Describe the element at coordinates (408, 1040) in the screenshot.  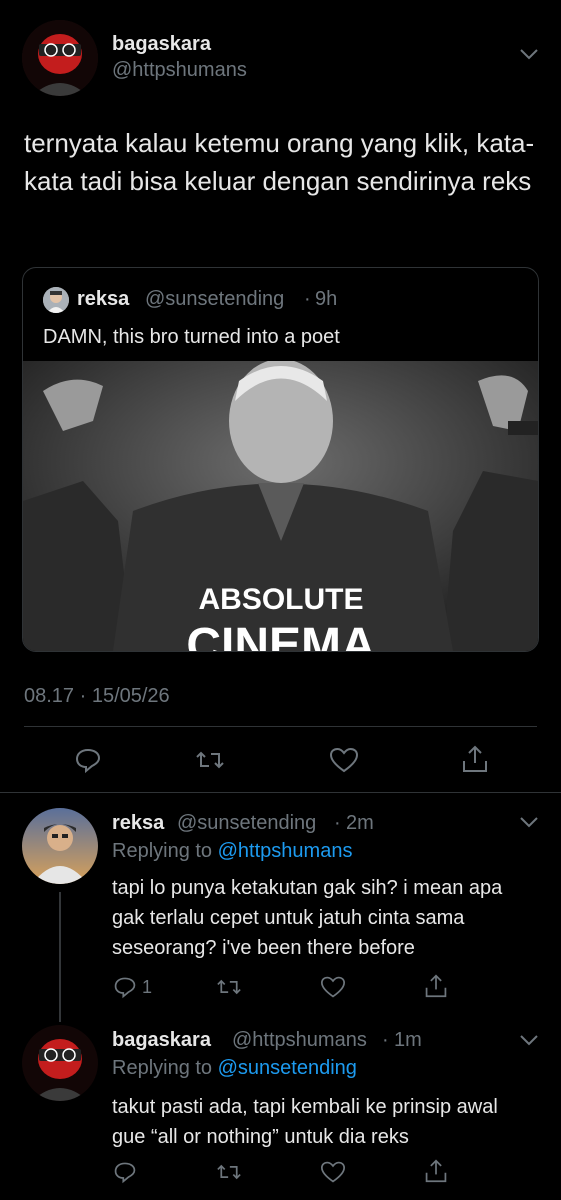
I see `tweet-time: 1m` at that location.